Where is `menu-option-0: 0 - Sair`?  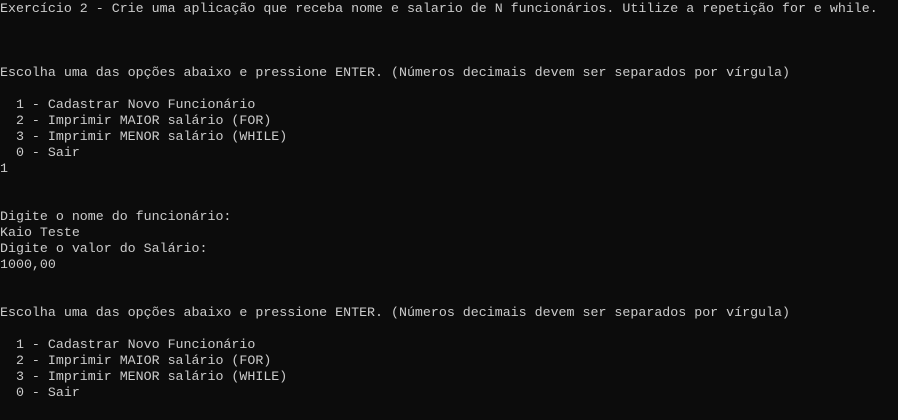
menu-option-0: 0 - Sair is located at coordinates (40, 152).